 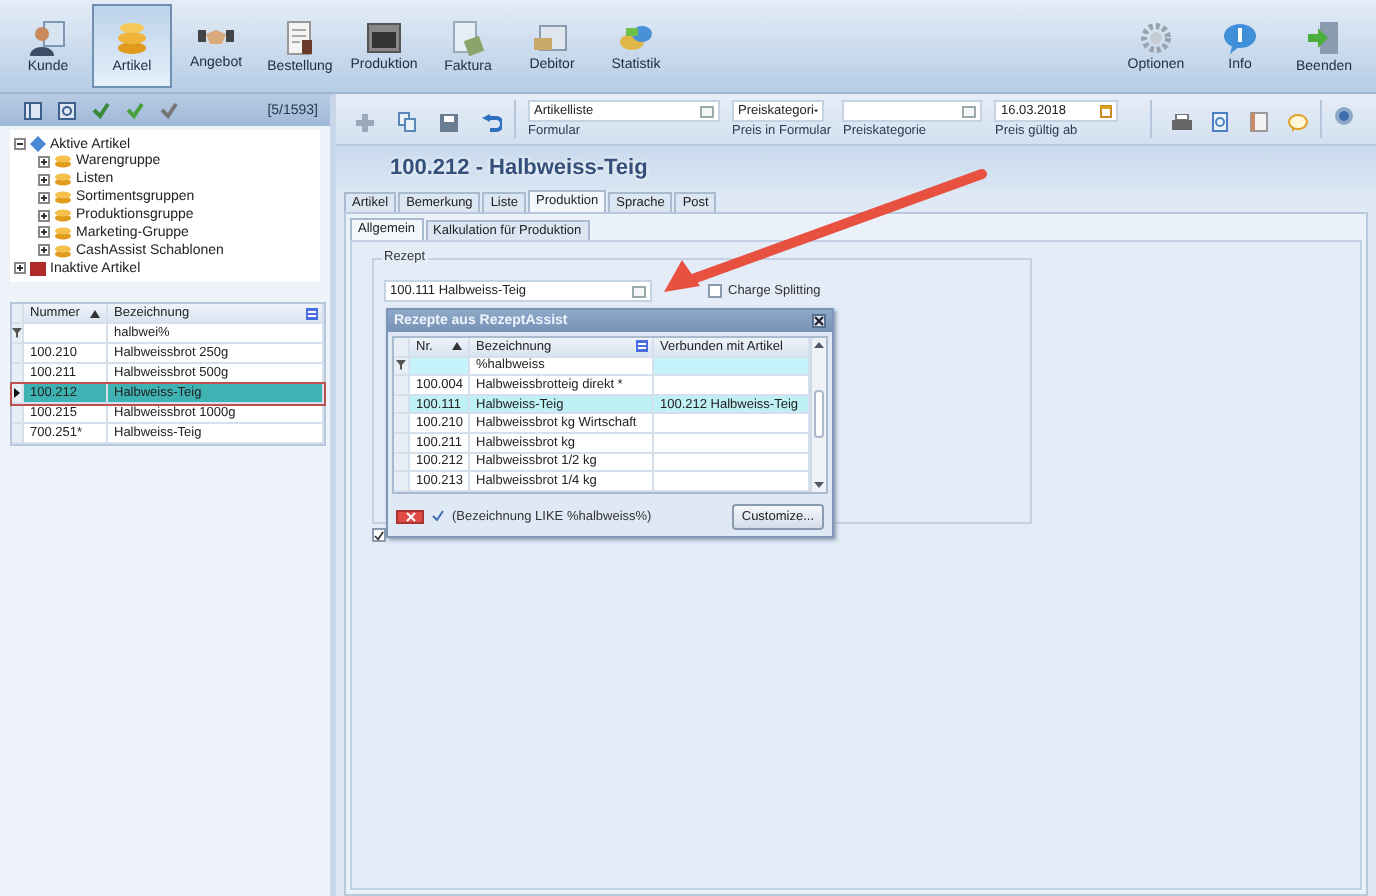 I want to click on undo-icon, so click(x=492, y=123).